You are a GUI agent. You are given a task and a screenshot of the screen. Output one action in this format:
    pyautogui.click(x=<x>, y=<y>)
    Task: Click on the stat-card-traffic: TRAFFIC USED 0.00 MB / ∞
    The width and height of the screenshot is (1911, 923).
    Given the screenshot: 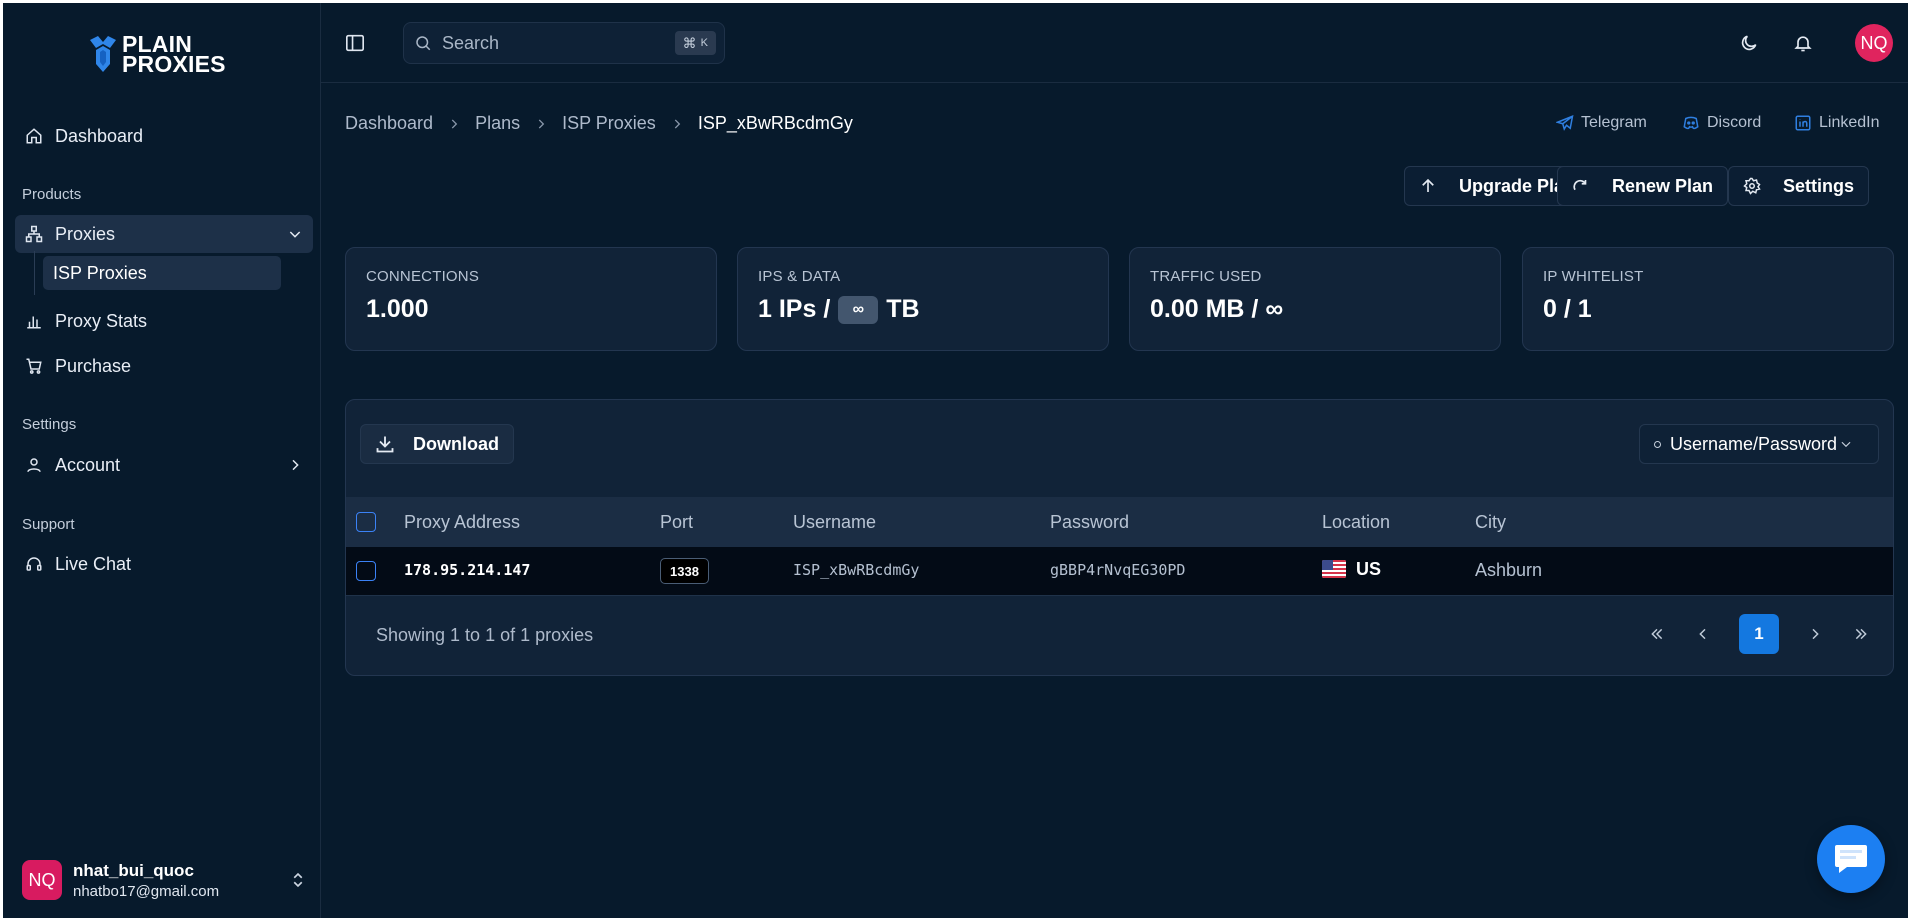 What is the action you would take?
    pyautogui.click(x=1315, y=299)
    